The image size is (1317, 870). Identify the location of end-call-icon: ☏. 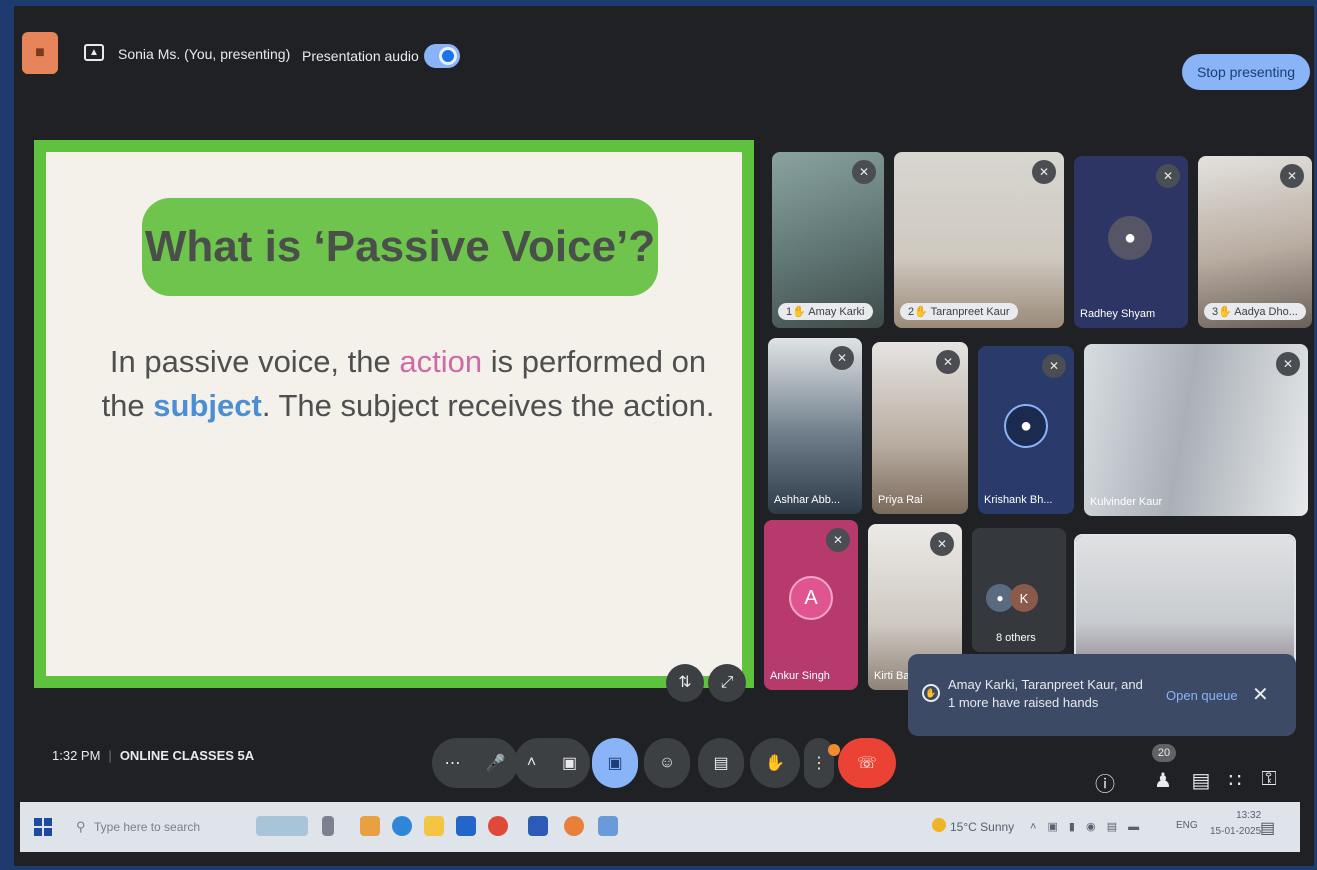
(866, 763).